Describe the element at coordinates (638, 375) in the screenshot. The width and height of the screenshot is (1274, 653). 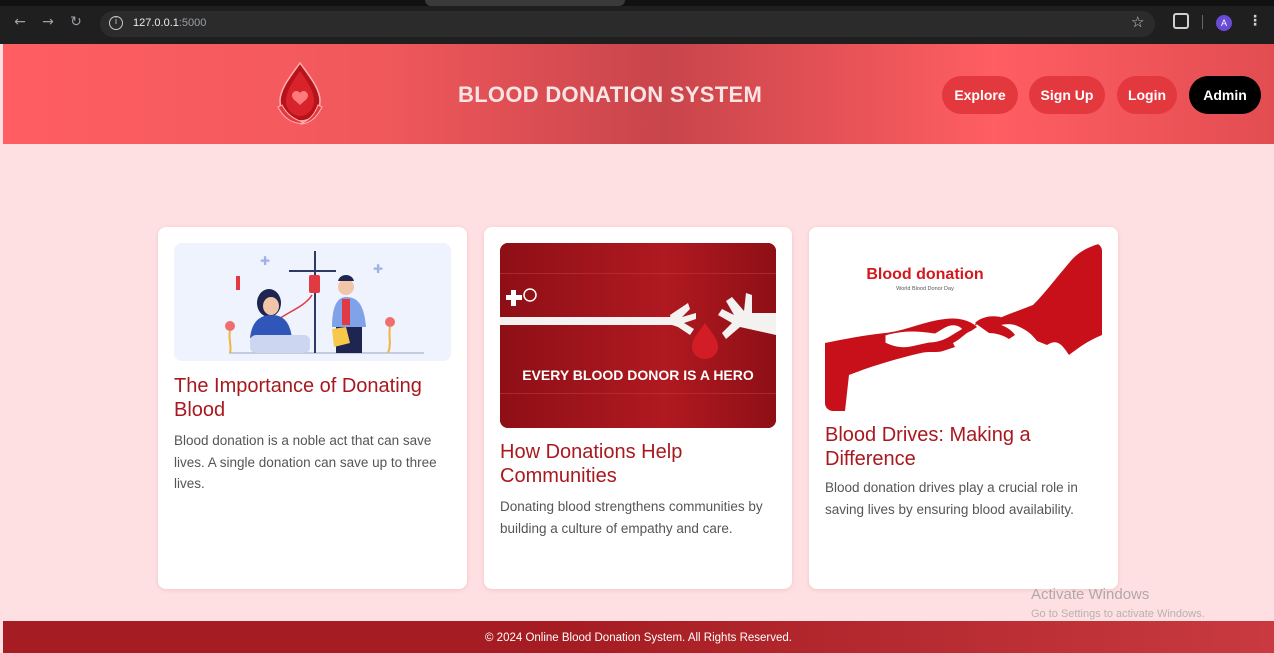
I see `hero-banner-text: EVERY BLOOD DONOR IS A HERO` at that location.